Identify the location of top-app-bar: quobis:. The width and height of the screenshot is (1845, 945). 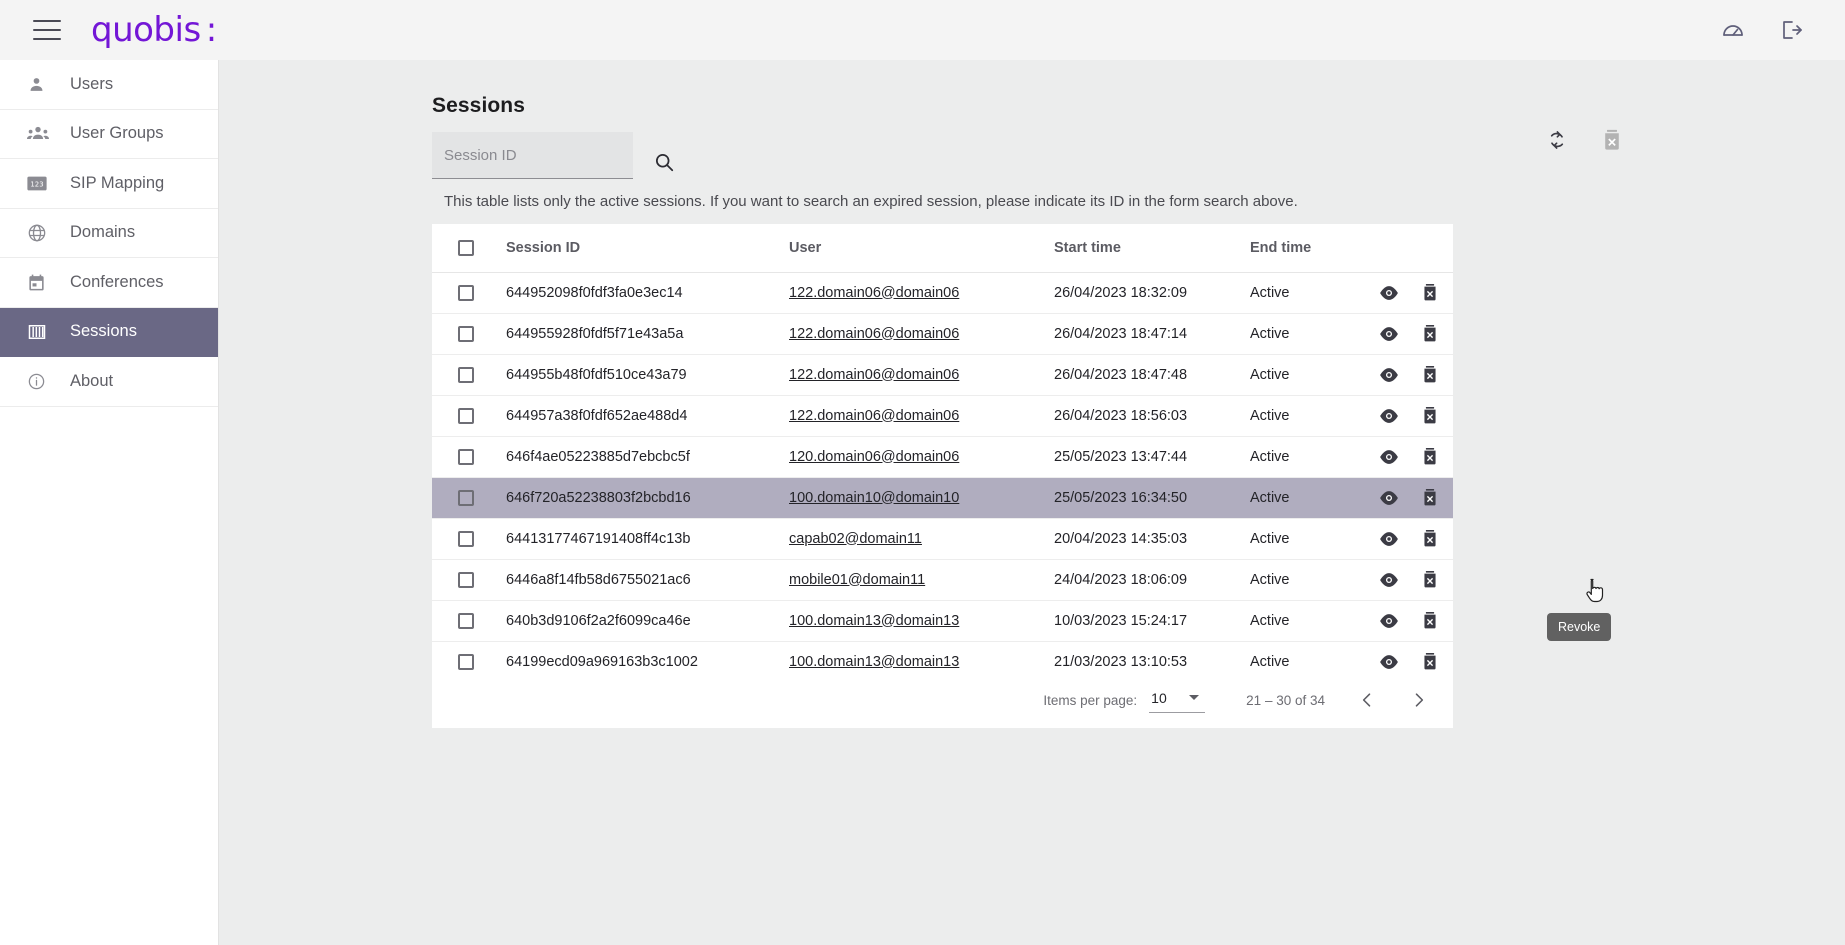
(922, 30).